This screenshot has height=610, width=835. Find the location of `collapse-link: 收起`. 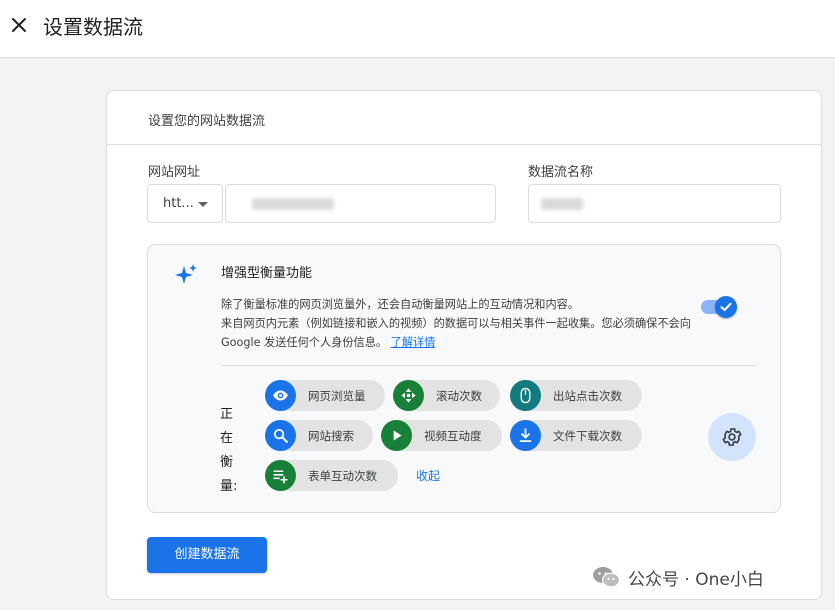

collapse-link: 收起 is located at coordinates (428, 475).